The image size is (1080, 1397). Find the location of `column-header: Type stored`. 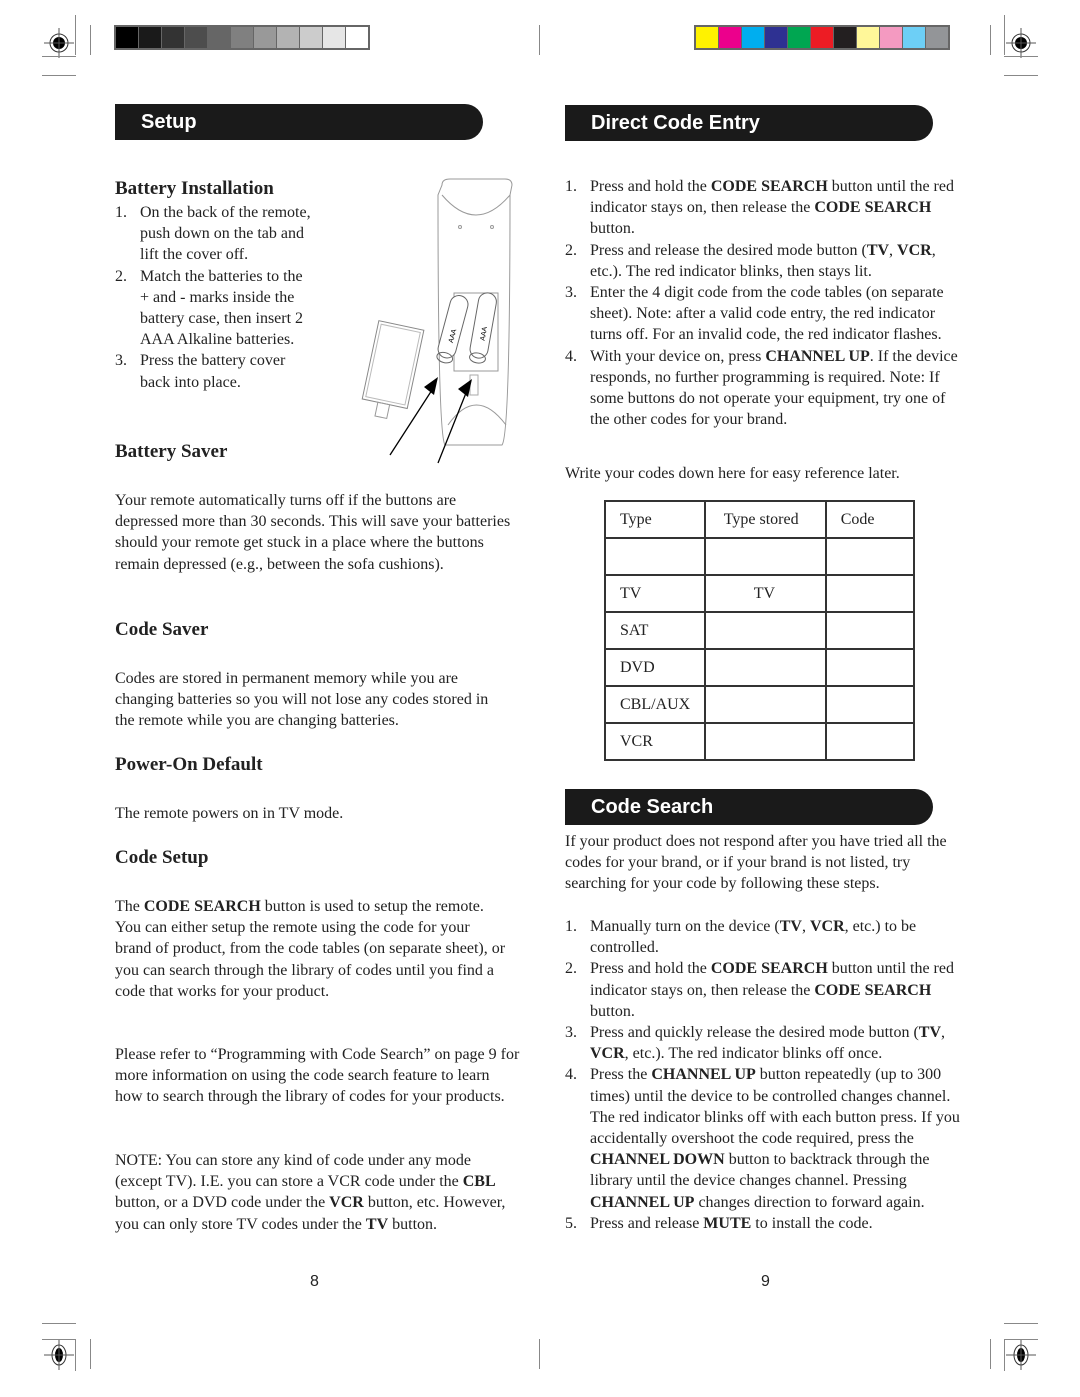

column-header: Type stored is located at coordinates (765, 519).